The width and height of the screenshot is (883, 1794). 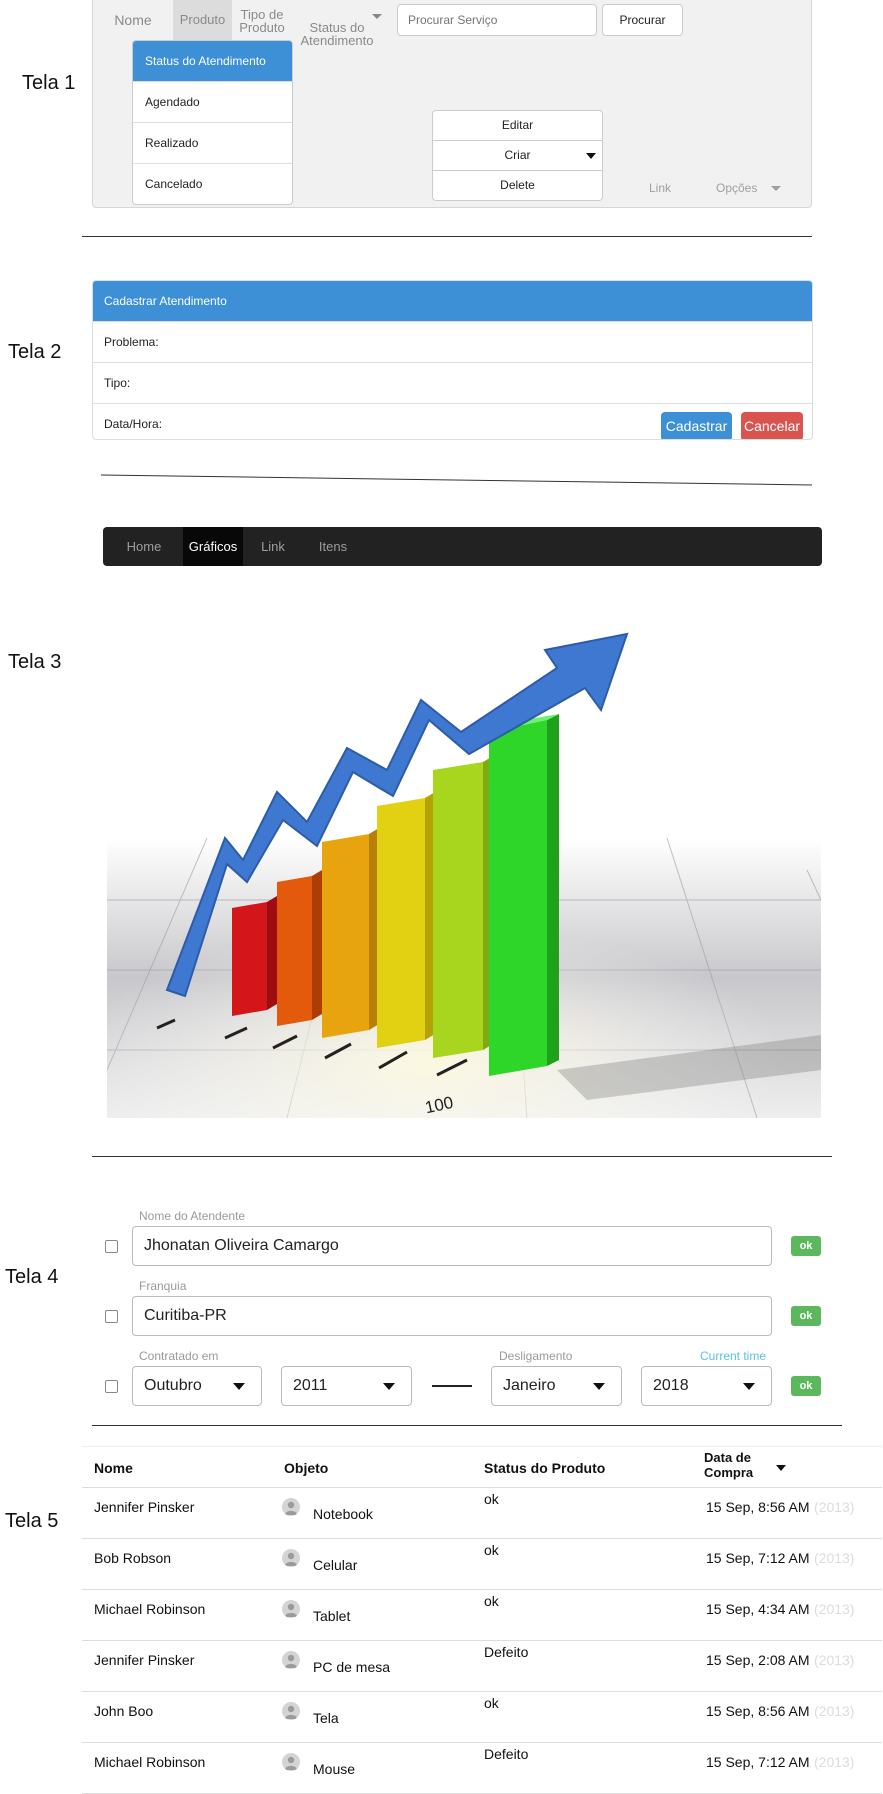 What do you see at coordinates (452, 301) in the screenshot?
I see `panel-title: Cadastrar Atendimento` at bounding box center [452, 301].